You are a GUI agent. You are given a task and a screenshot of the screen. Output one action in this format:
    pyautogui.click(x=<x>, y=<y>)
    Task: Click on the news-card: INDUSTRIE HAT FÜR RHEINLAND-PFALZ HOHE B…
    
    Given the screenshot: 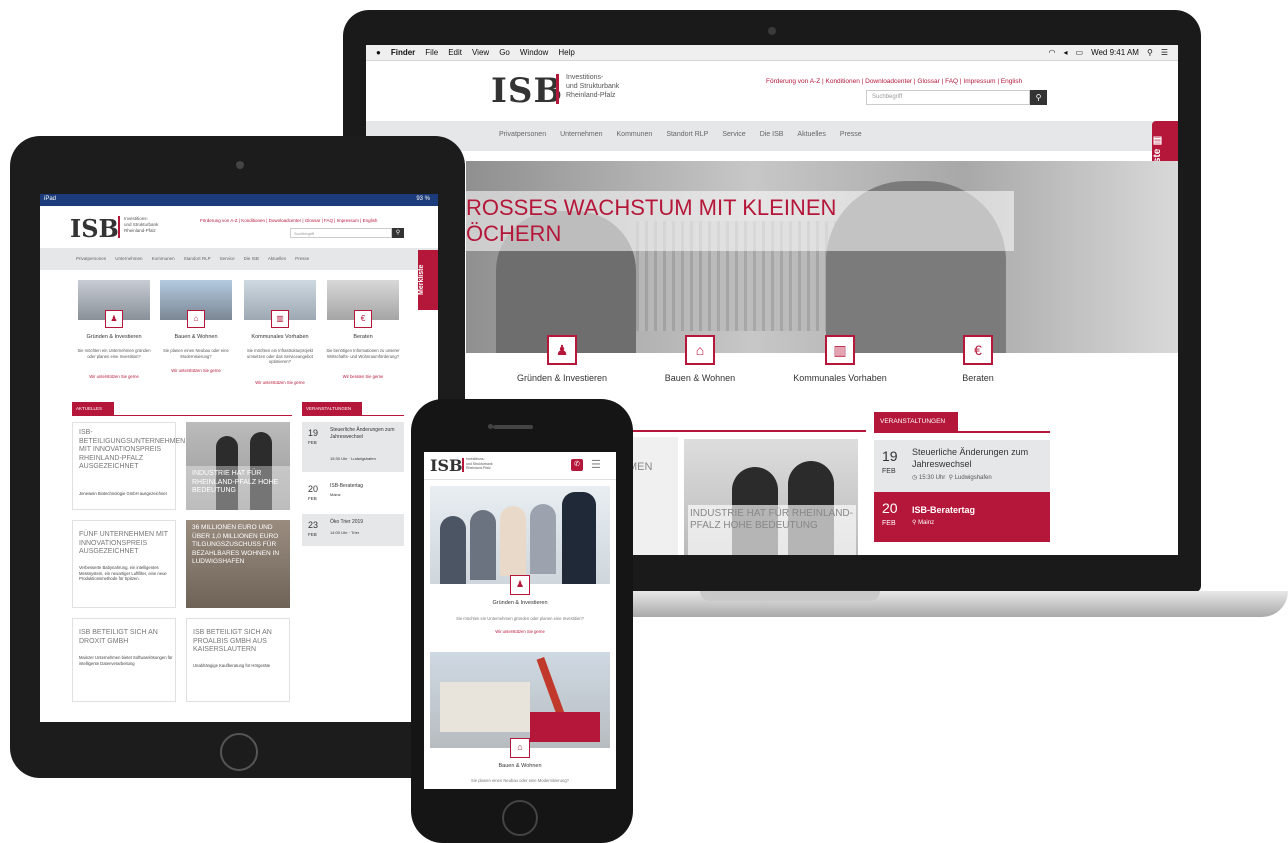 What is the action you would take?
    pyautogui.click(x=238, y=466)
    